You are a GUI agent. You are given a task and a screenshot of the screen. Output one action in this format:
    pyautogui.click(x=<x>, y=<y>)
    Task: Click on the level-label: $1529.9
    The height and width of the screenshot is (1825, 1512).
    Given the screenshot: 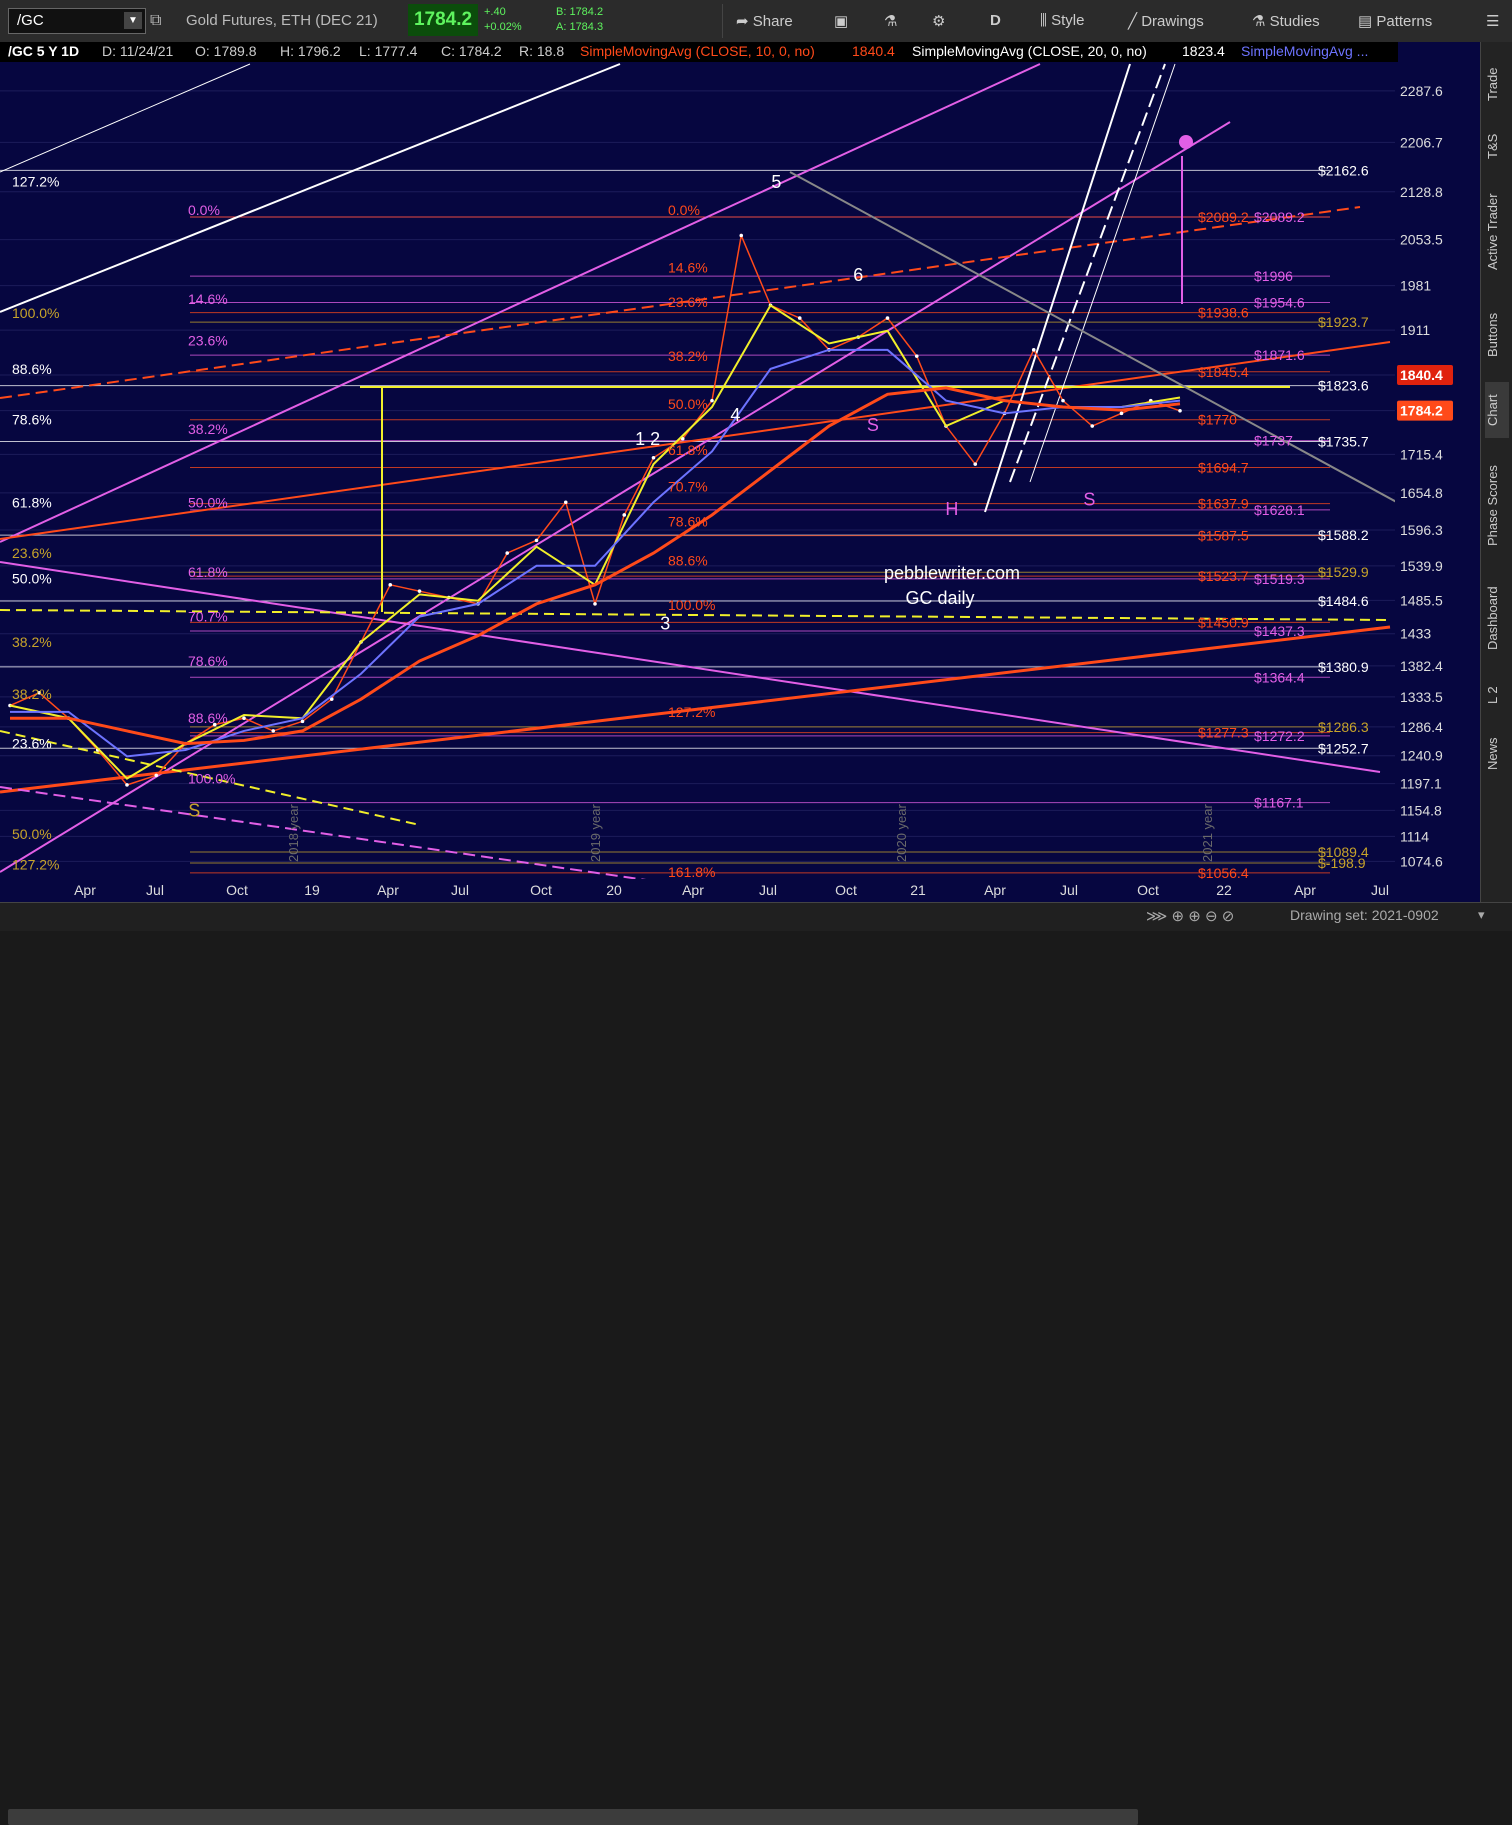 What is the action you would take?
    pyautogui.click(x=1343, y=572)
    